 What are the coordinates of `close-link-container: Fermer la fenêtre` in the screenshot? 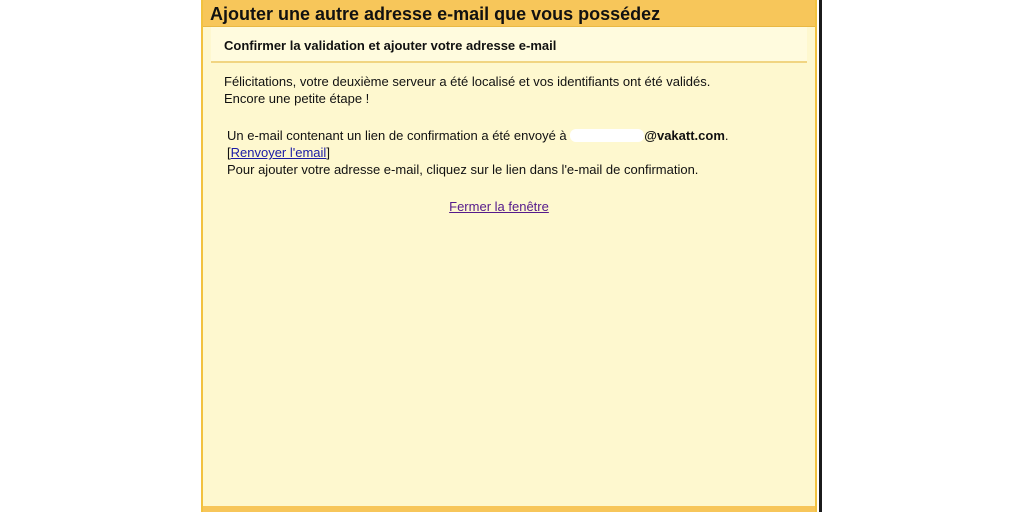 It's located at (509, 206).